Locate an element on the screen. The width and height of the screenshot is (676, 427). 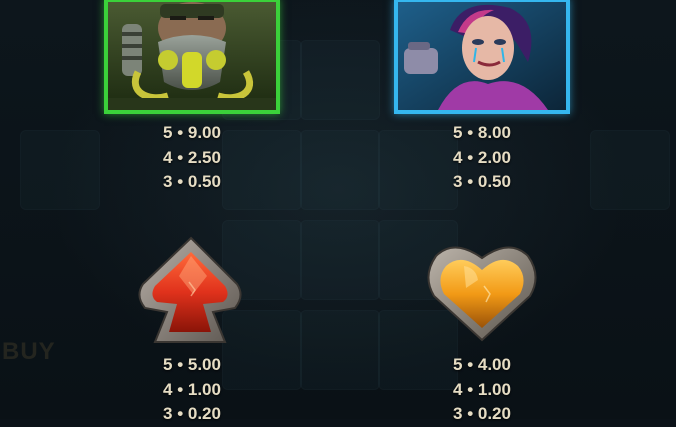
gas-mask-soldier-symbol is located at coordinates (192, 57).